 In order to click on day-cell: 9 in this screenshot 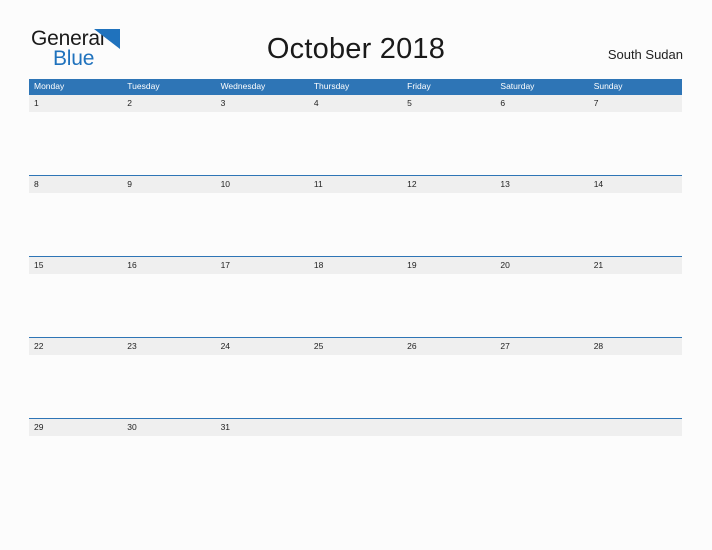, I will do `click(168, 184)`.